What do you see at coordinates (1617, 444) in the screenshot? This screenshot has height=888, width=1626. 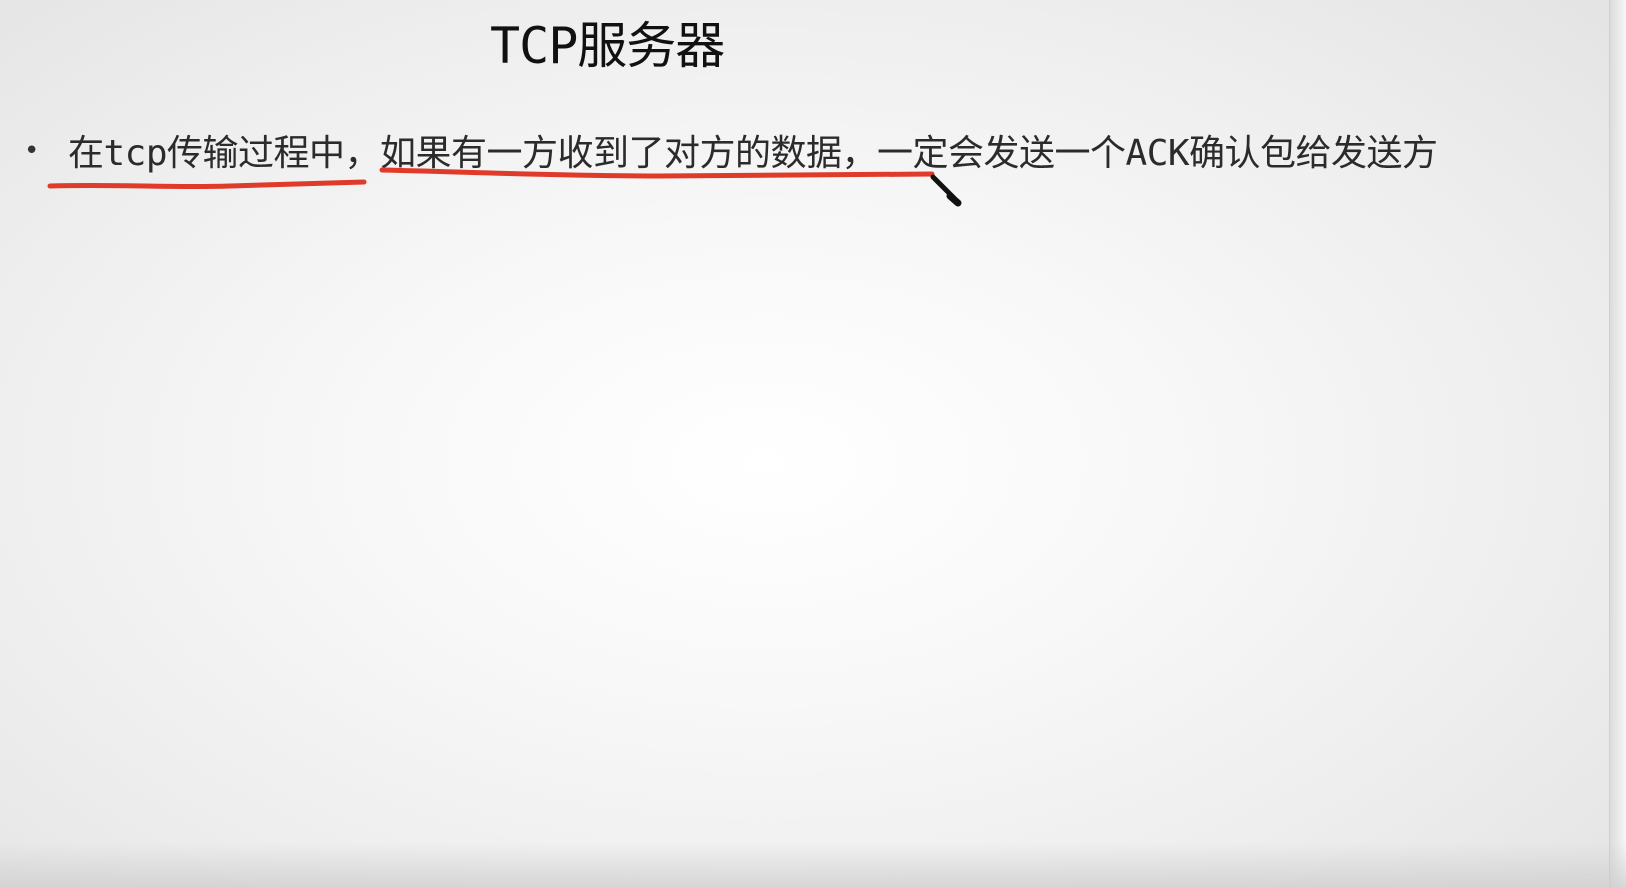 I see `right-edge-panel` at bounding box center [1617, 444].